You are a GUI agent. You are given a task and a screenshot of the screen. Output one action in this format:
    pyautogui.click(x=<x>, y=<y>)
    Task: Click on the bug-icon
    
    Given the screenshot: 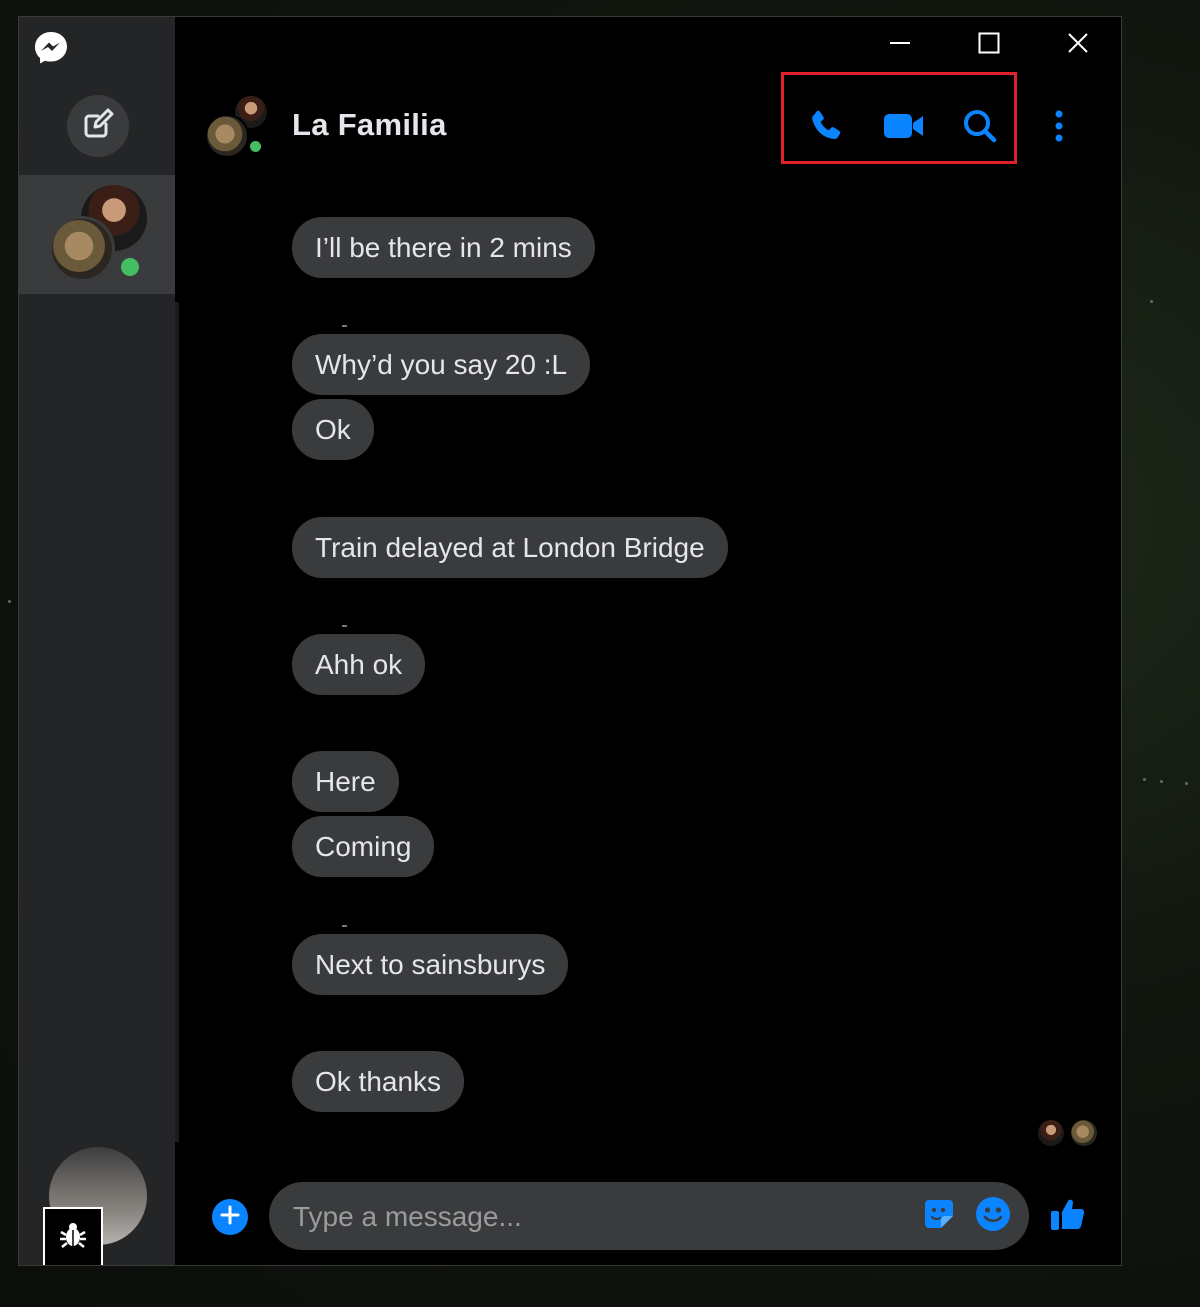 What is the action you would take?
    pyautogui.click(x=73, y=1237)
    